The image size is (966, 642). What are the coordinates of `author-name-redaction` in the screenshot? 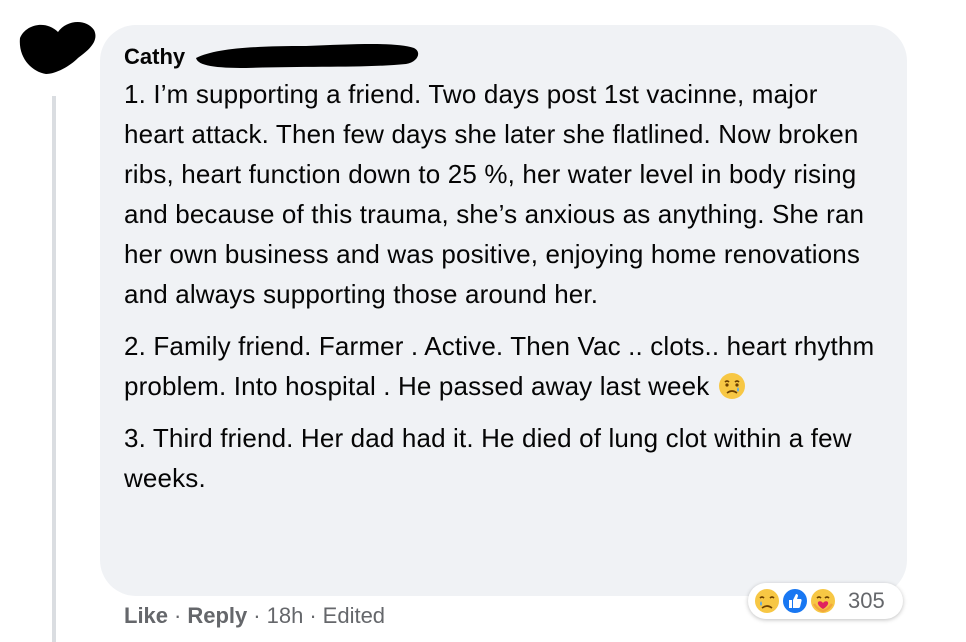 It's located at (307, 56).